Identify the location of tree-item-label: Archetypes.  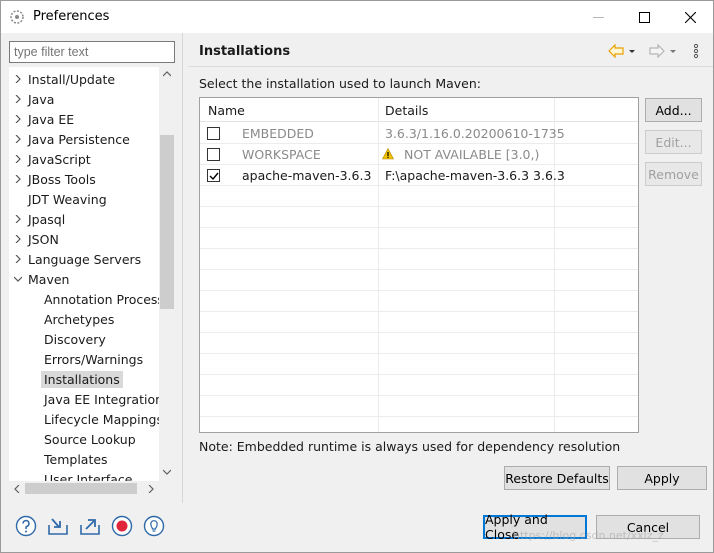
(79, 319).